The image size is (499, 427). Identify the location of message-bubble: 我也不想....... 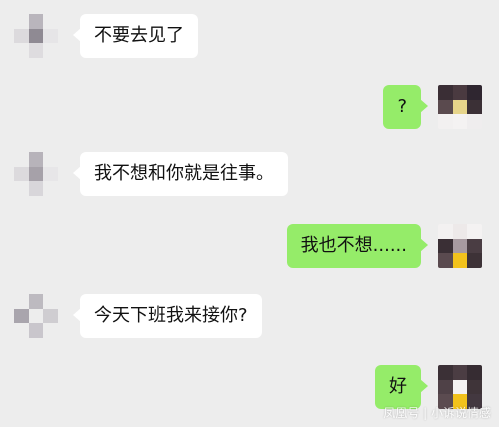
(357, 246).